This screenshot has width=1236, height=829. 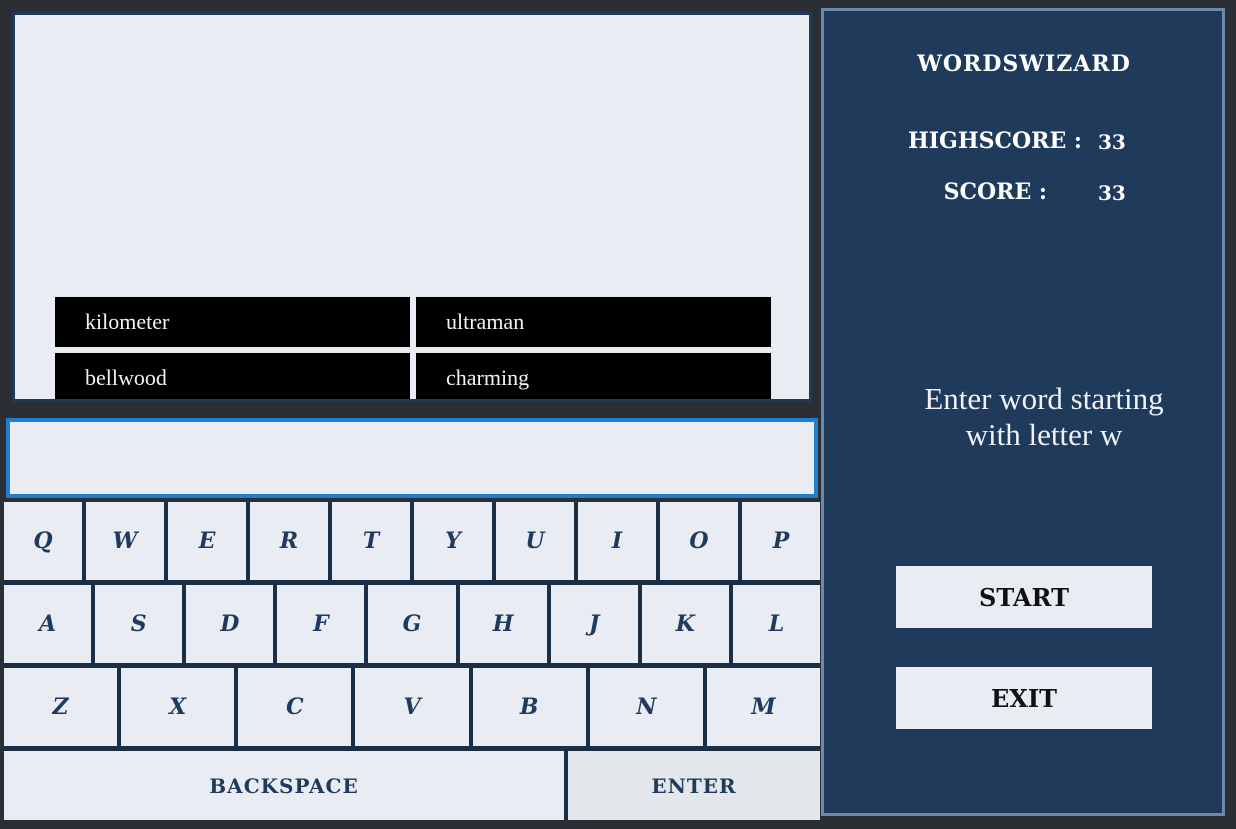 What do you see at coordinates (994, 141) in the screenshot?
I see `highscore-label: HIGHSCORE :` at bounding box center [994, 141].